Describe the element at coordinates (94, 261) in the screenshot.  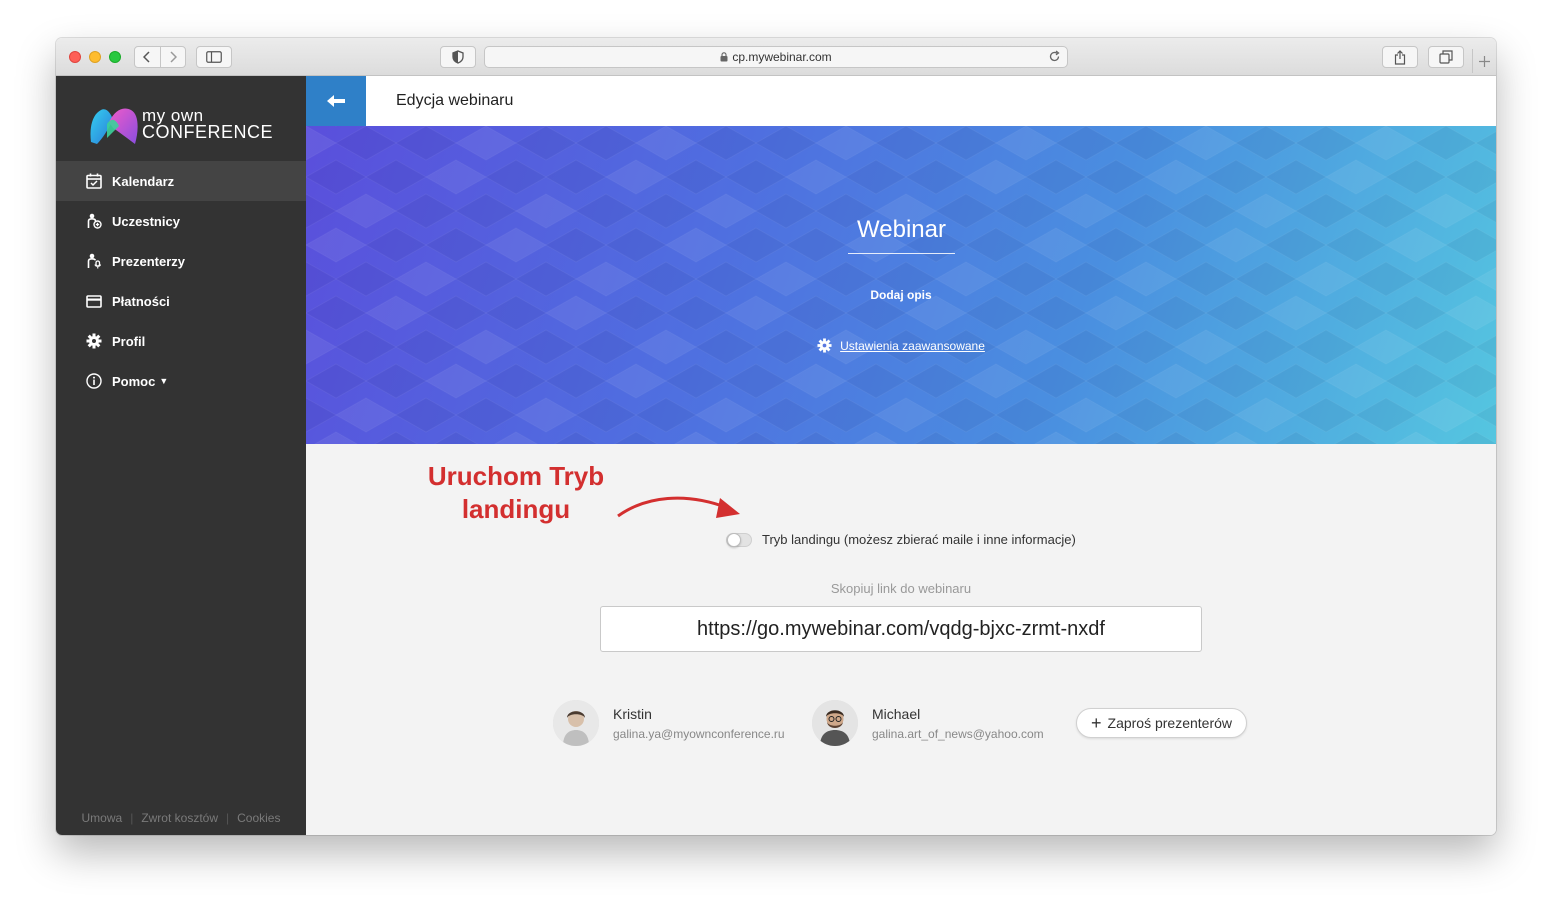
I see `presenter-icon` at that location.